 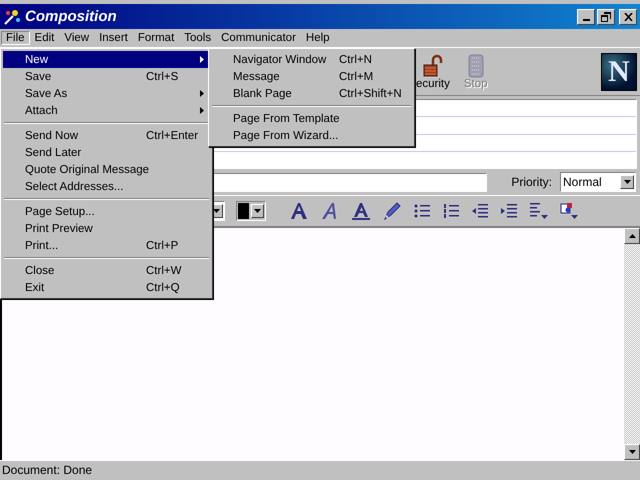 I want to click on window-title: Composition, so click(x=71, y=16).